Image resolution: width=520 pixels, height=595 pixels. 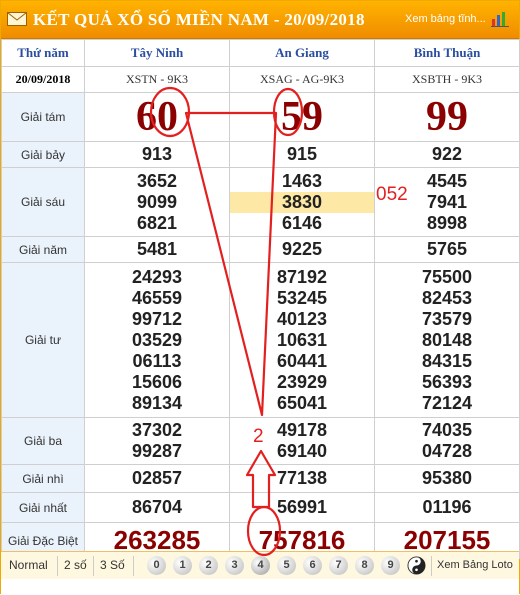 I want to click on code-binh-thuan: XSBTH - 9K3, so click(x=447, y=79).